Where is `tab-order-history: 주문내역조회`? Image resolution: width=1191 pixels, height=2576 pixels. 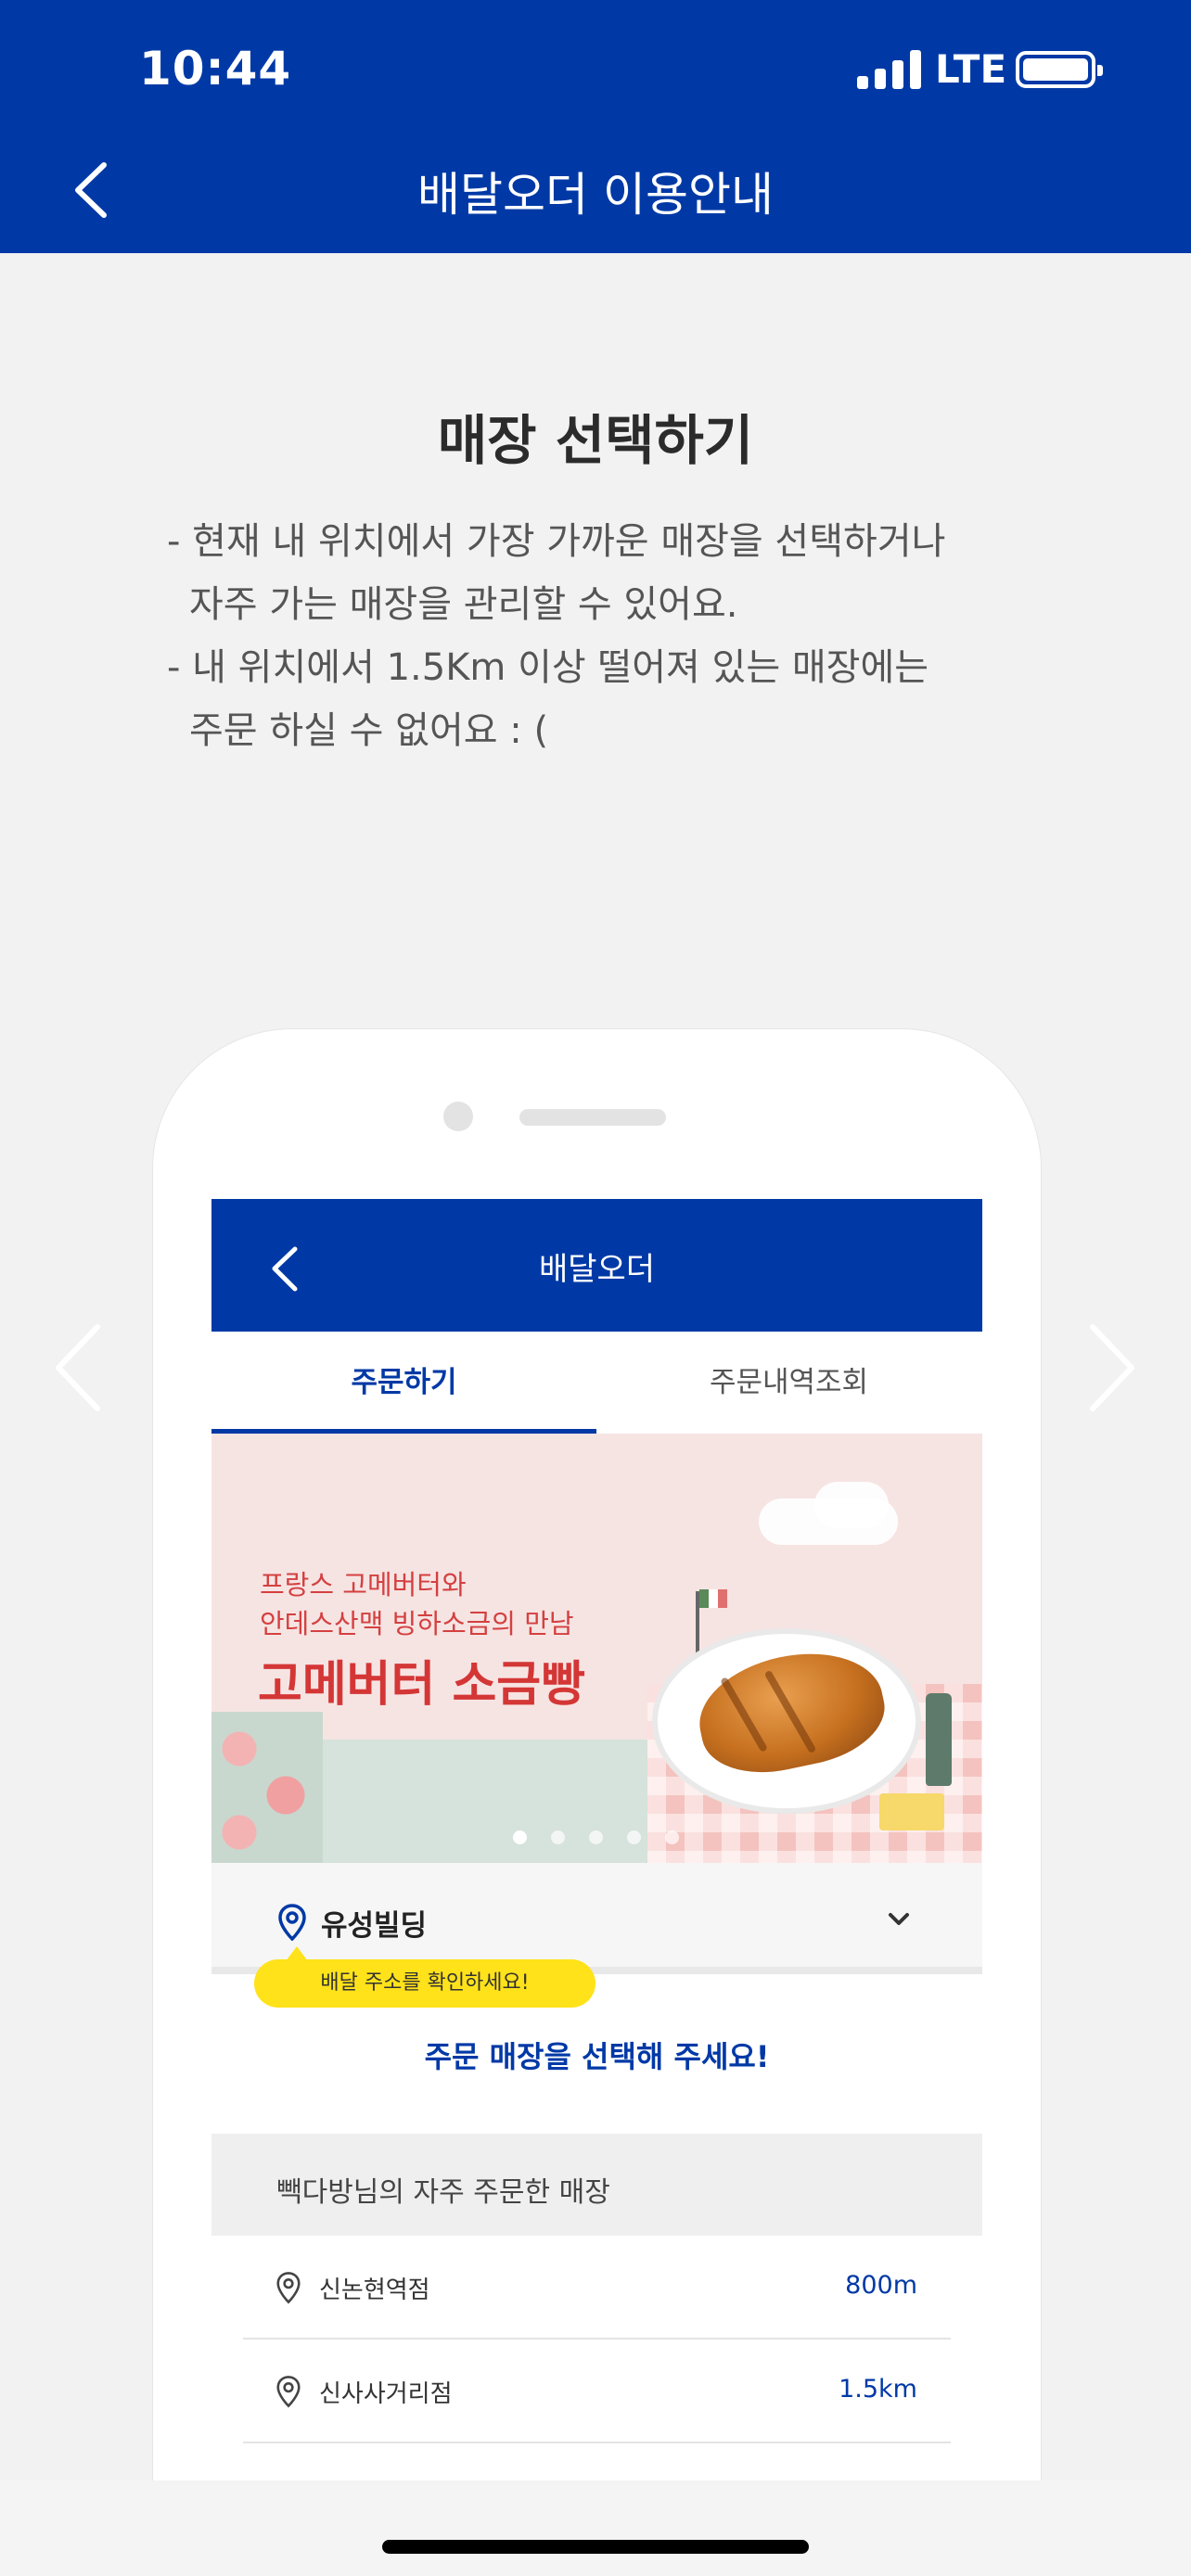 tab-order-history: 주문내역조회 is located at coordinates (789, 1383).